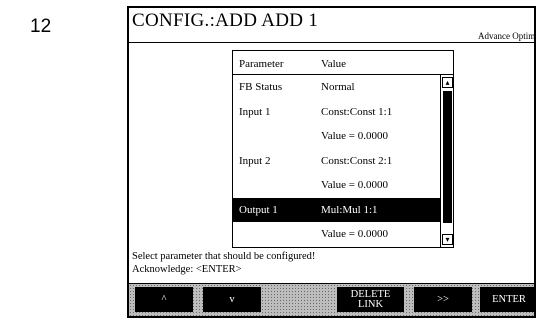  I want to click on acknowledge-line: Acknowledge: <ENTER>, so click(187, 269).